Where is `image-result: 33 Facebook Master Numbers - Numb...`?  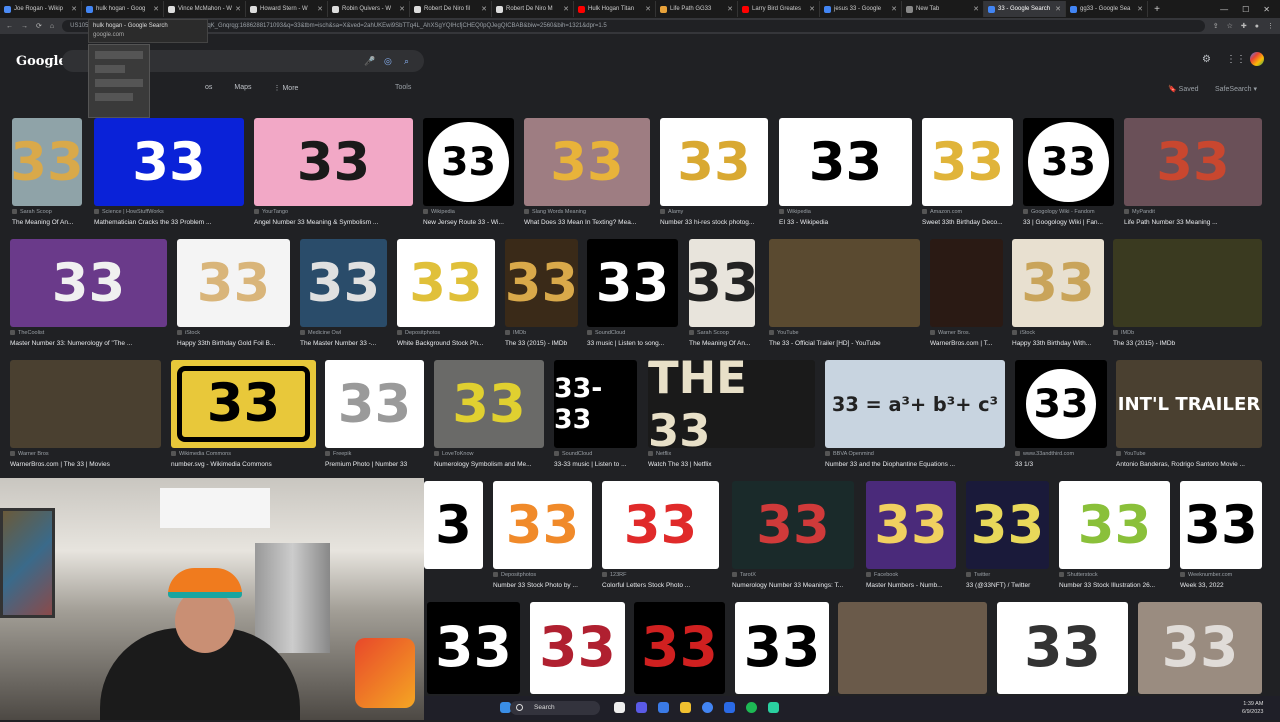
image-result: 33 Facebook Master Numbers - Numb... is located at coordinates (911, 539).